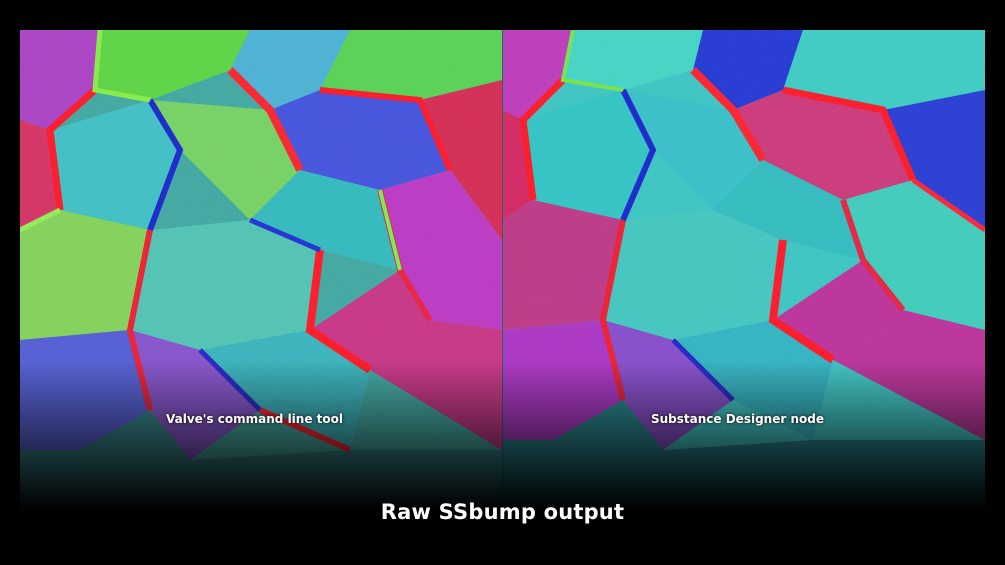 The image size is (1005, 565). What do you see at coordinates (502, 512) in the screenshot?
I see `slide-title: Raw SSbump output` at bounding box center [502, 512].